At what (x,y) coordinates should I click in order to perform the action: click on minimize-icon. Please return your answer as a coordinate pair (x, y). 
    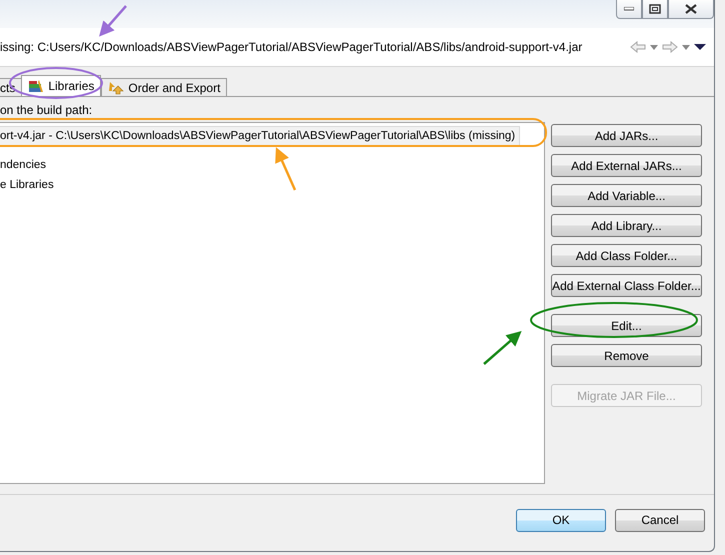
    Looking at the image, I should click on (629, 9).